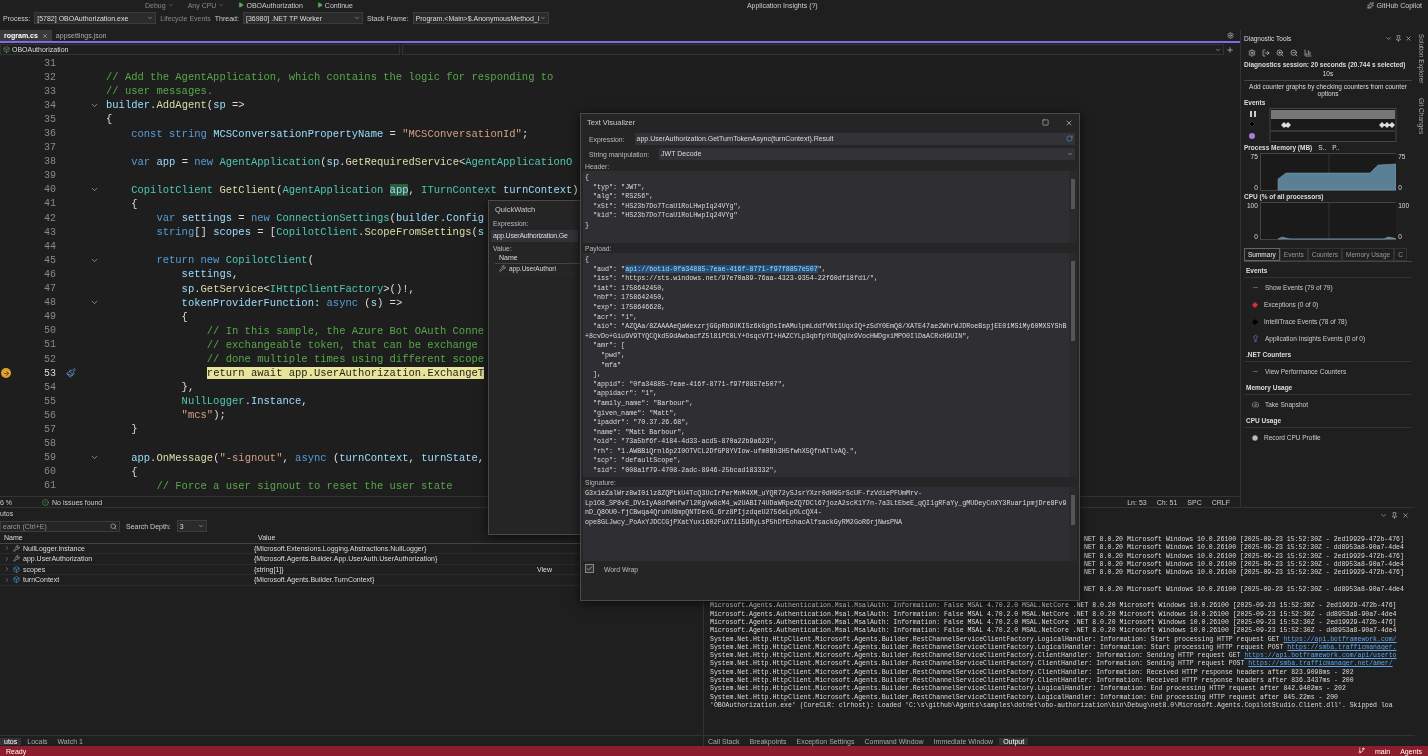 This screenshot has width=1428, height=756. What do you see at coordinates (1255, 338) in the screenshot?
I see `lightbulb-icon` at bounding box center [1255, 338].